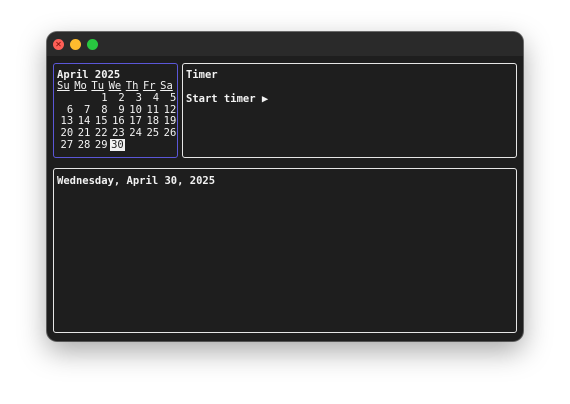  I want to click on calendar-day-label: 24, so click(135, 133).